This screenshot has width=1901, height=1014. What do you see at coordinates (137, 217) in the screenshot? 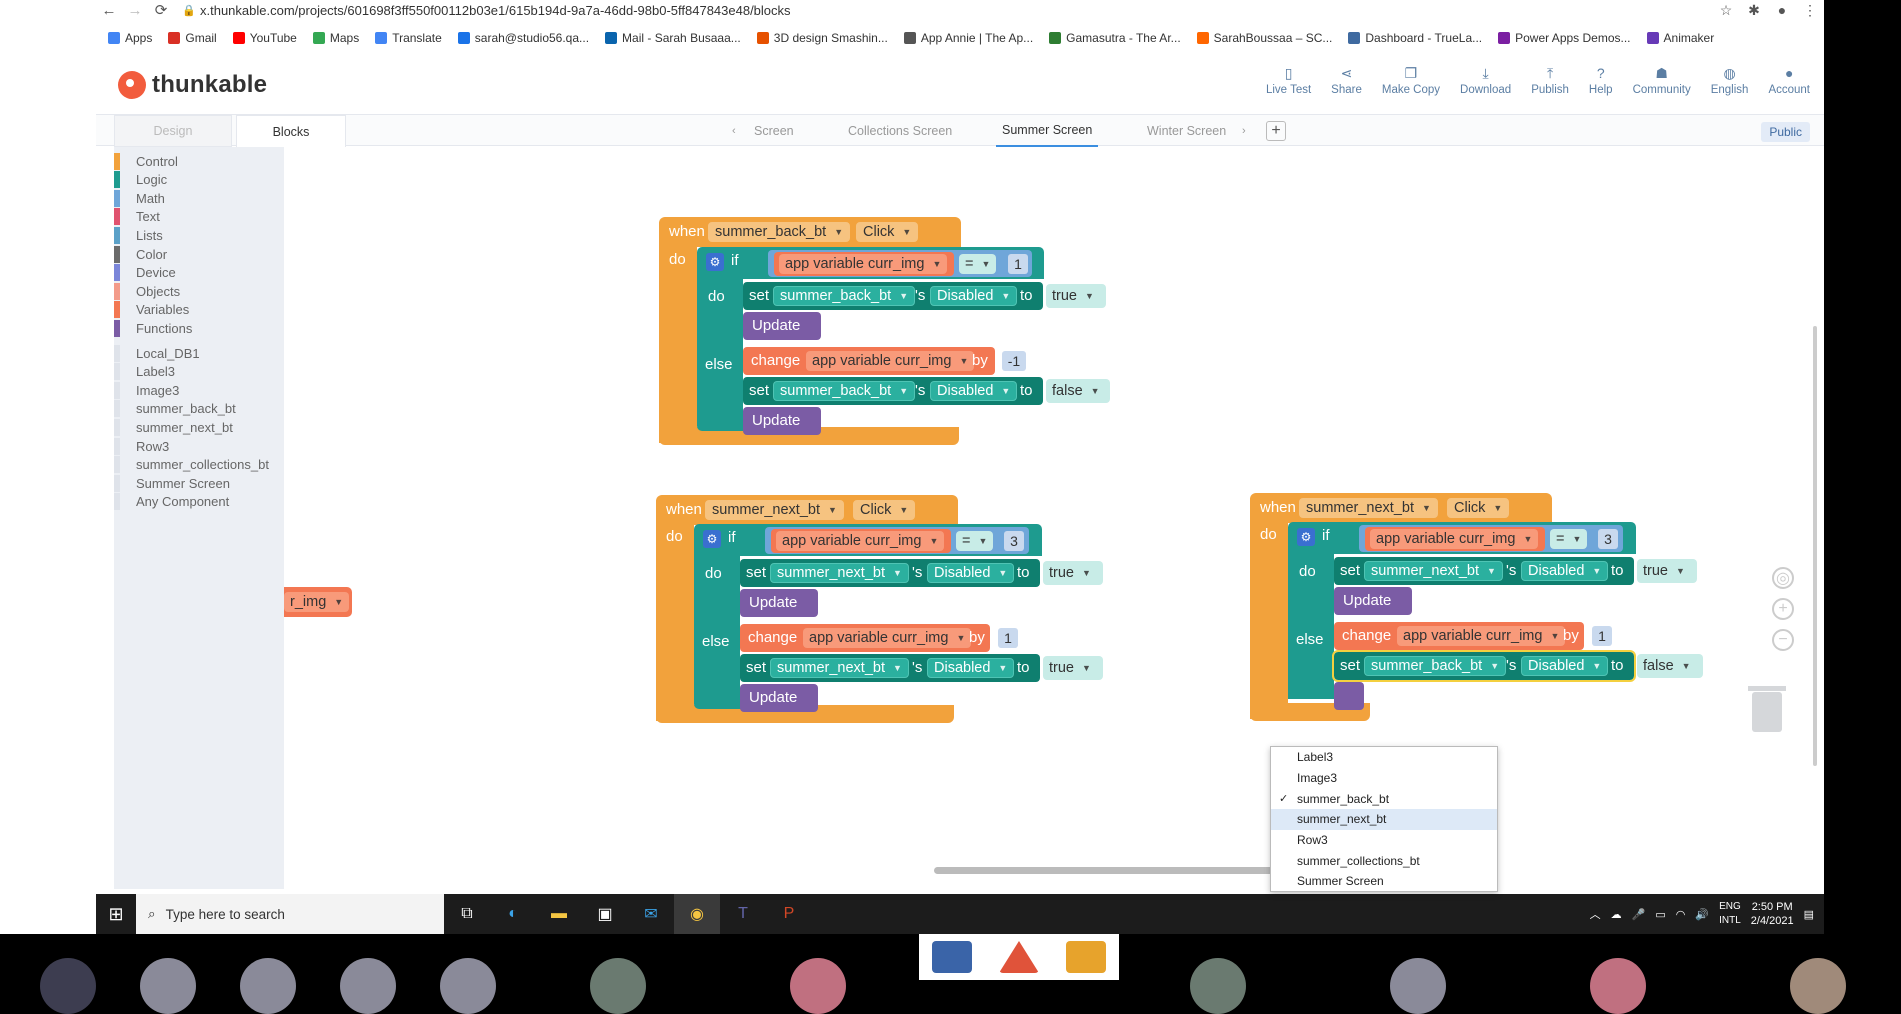
I see `toolbox-category-text: Text` at bounding box center [137, 217].